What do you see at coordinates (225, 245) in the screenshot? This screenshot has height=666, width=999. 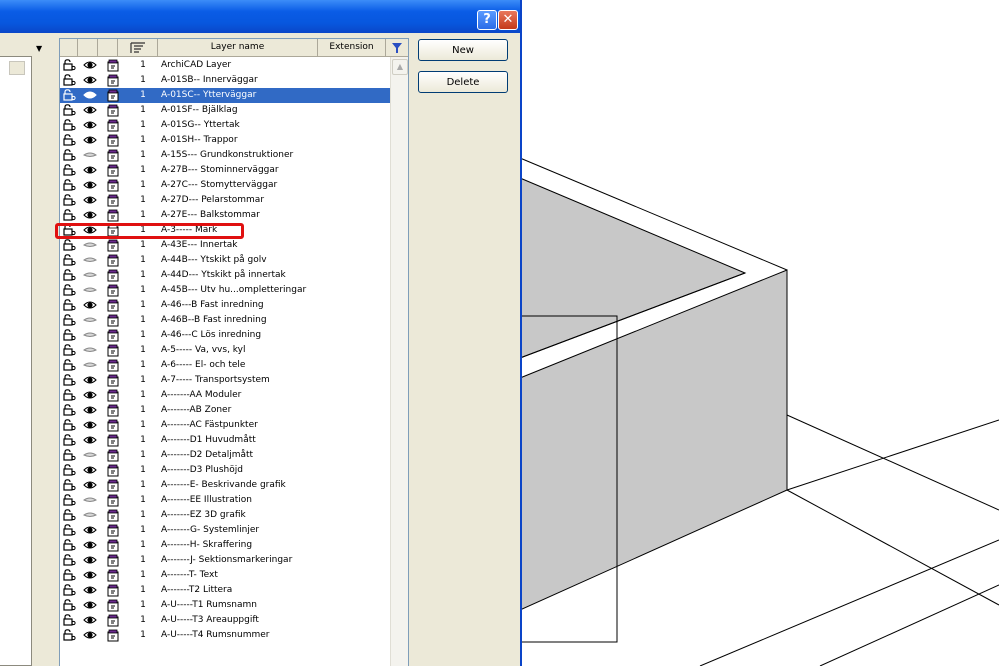 I see `layer-row: 1 A-43E--- Innertak` at bounding box center [225, 245].